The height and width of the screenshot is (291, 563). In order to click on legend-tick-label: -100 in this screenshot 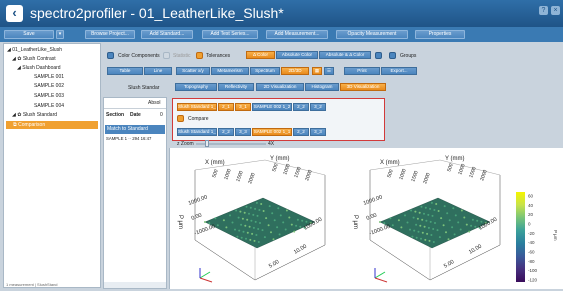, I will do `click(533, 270)`.